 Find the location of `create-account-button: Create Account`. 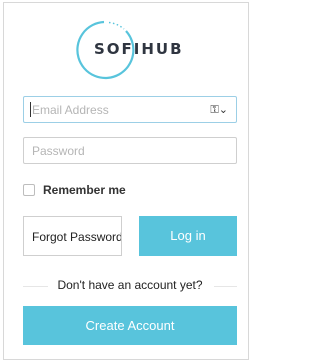

create-account-button: Create Account is located at coordinates (130, 325).